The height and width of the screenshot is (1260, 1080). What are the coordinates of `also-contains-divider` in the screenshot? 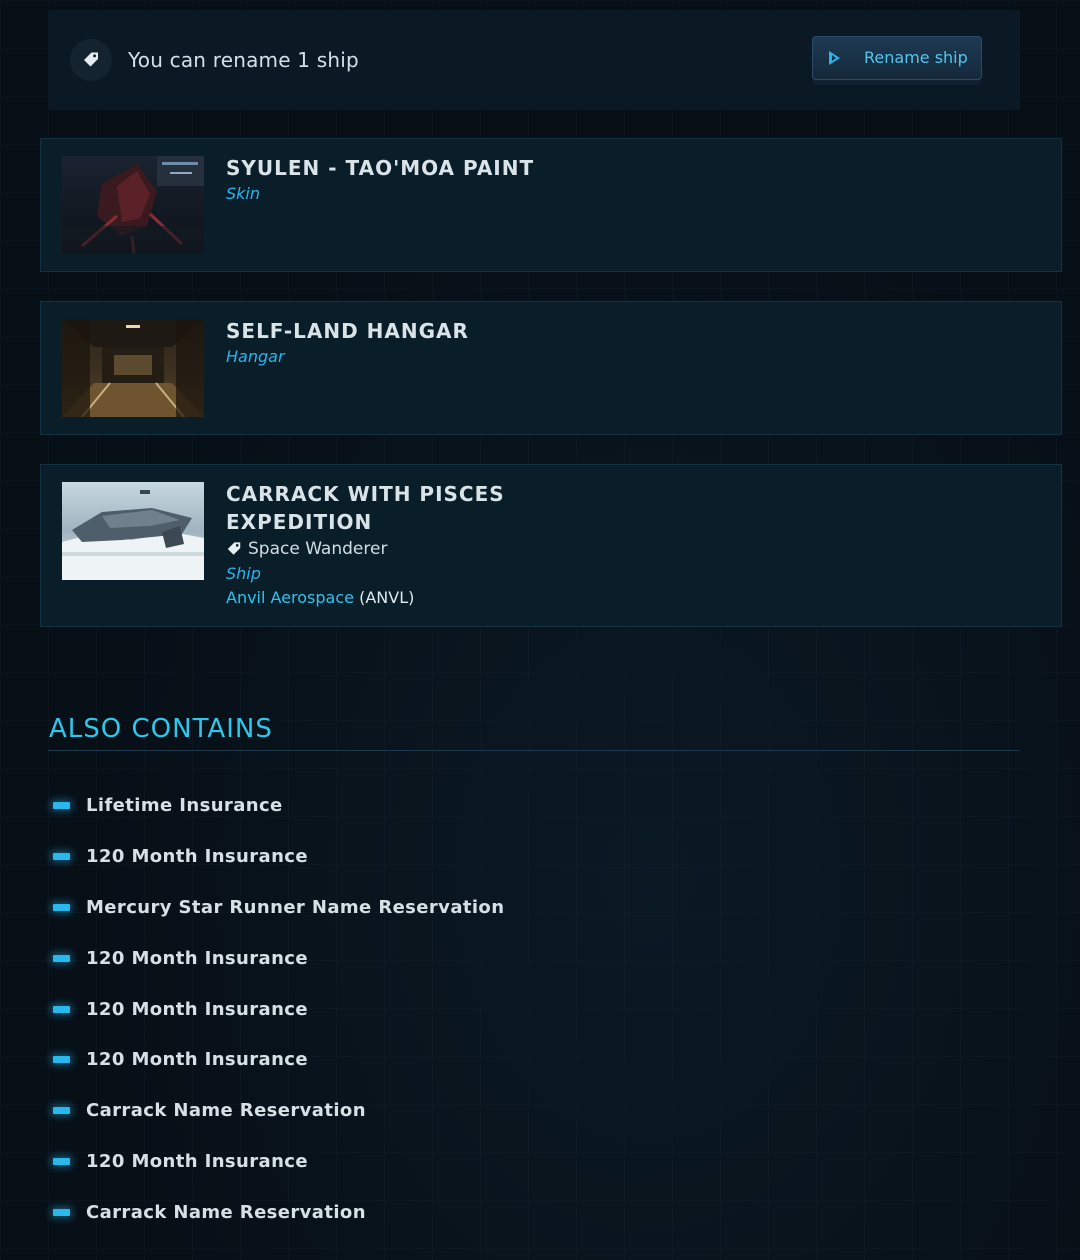 It's located at (534, 750).